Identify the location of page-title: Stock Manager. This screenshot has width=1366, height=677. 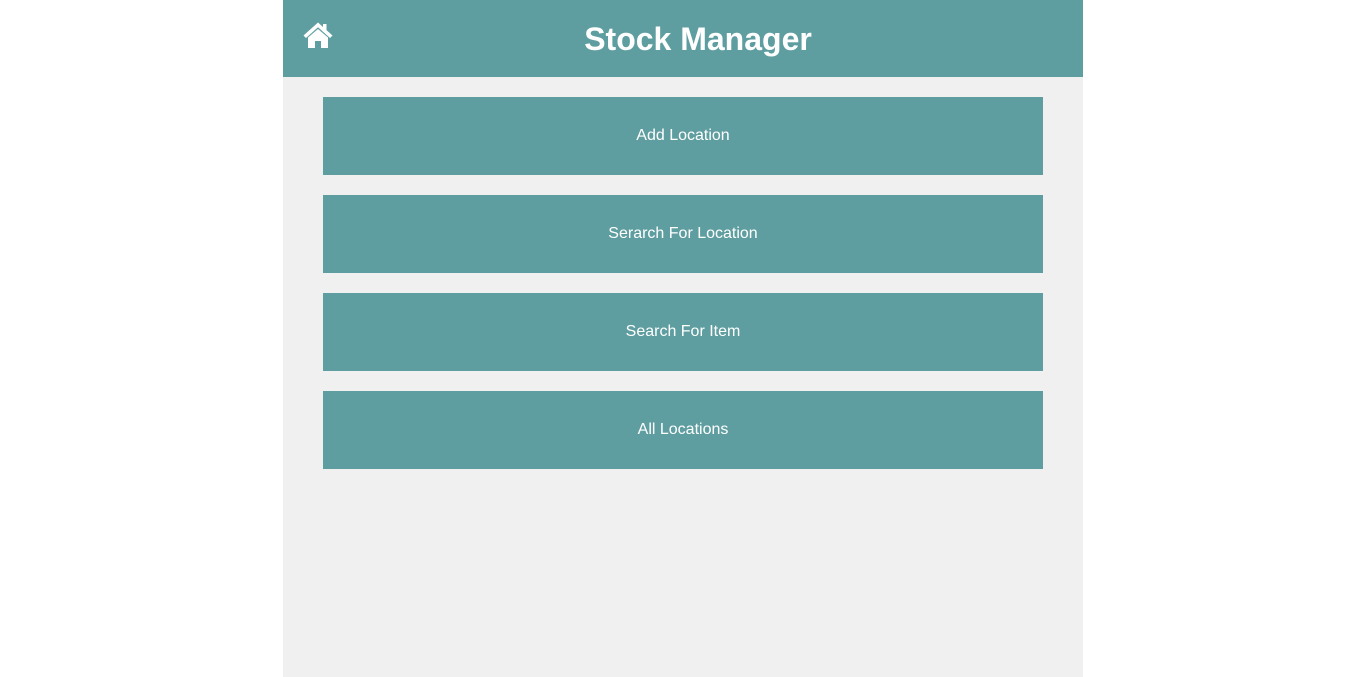
(698, 39).